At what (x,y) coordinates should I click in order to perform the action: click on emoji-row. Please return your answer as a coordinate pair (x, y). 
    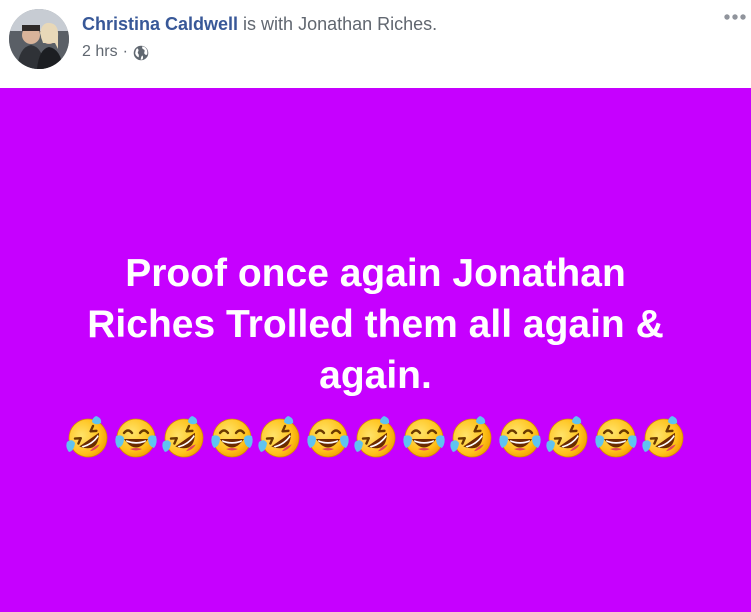
    Looking at the image, I should click on (378, 438).